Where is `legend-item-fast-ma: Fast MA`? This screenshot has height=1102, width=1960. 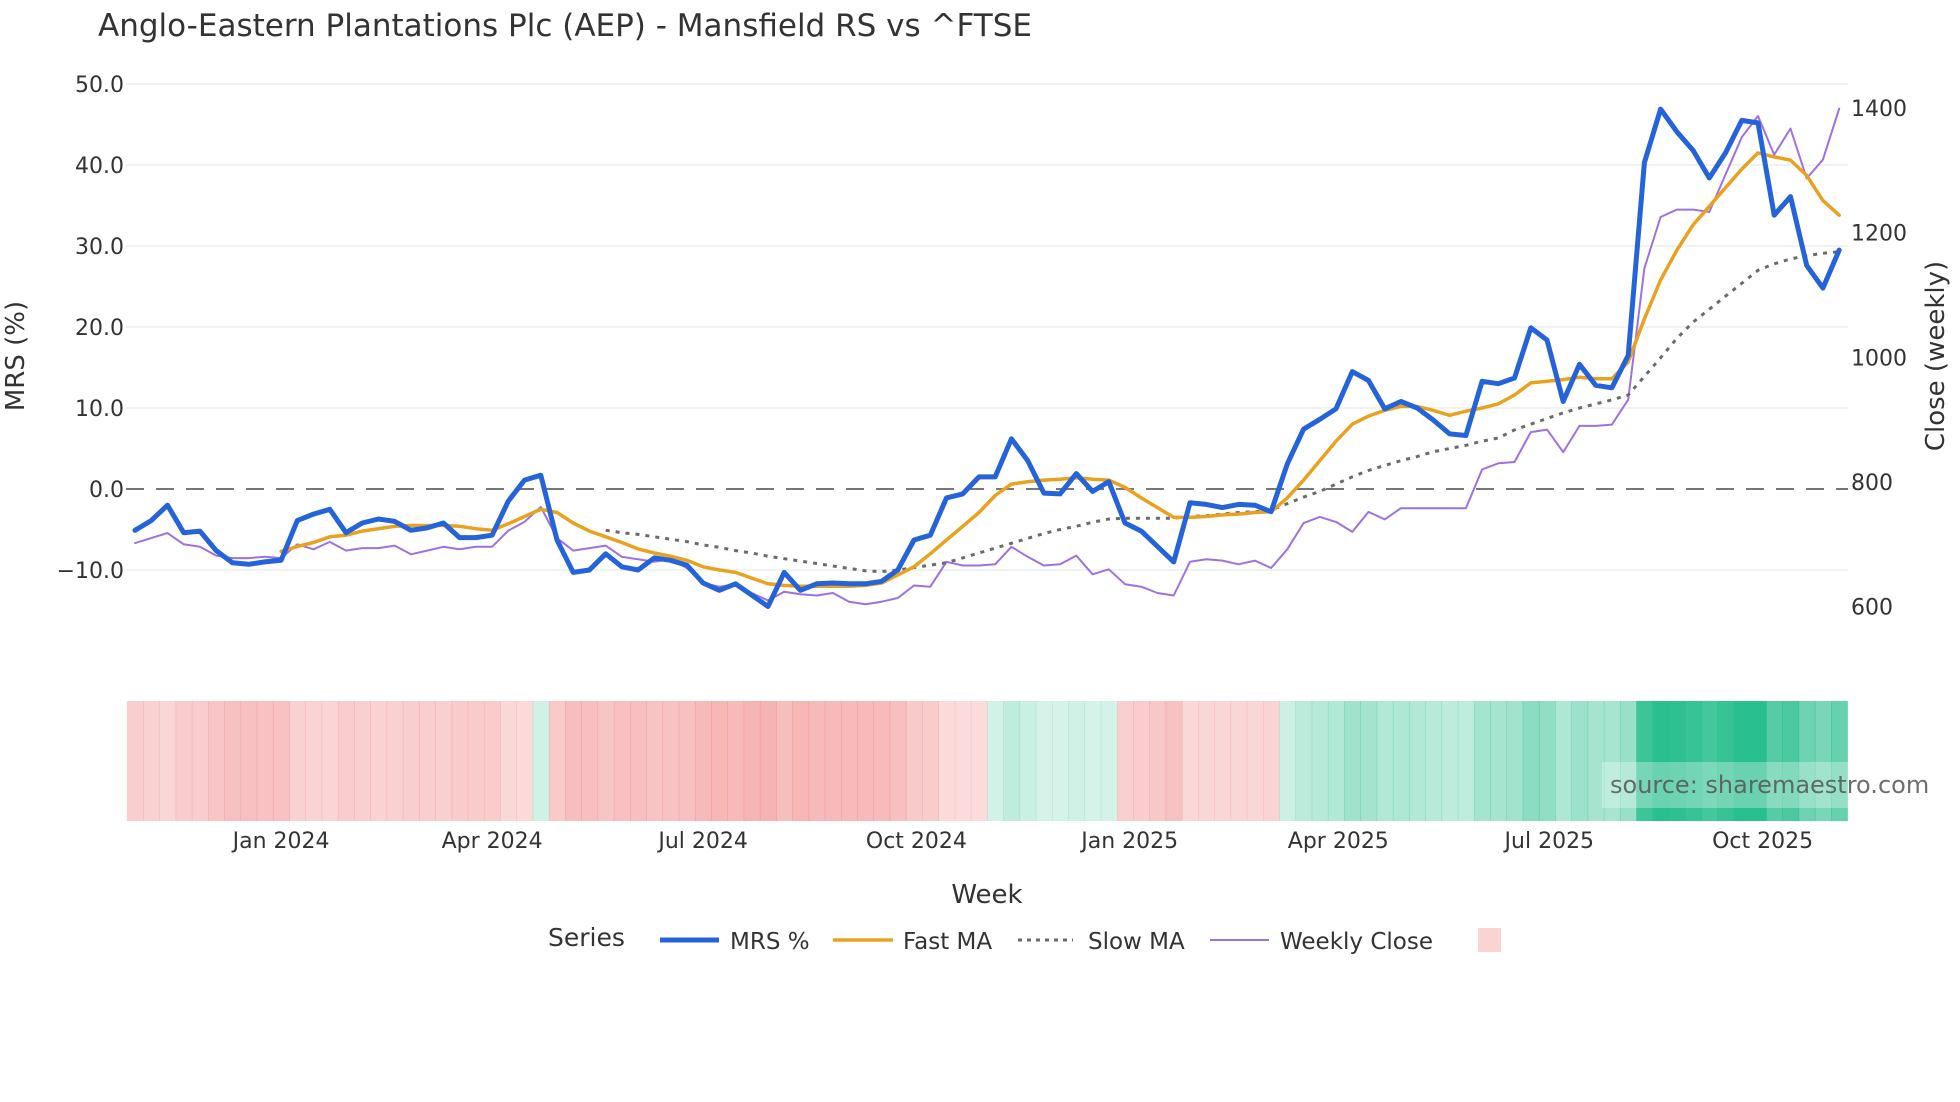 legend-item-fast-ma: Fast MA is located at coordinates (912, 942).